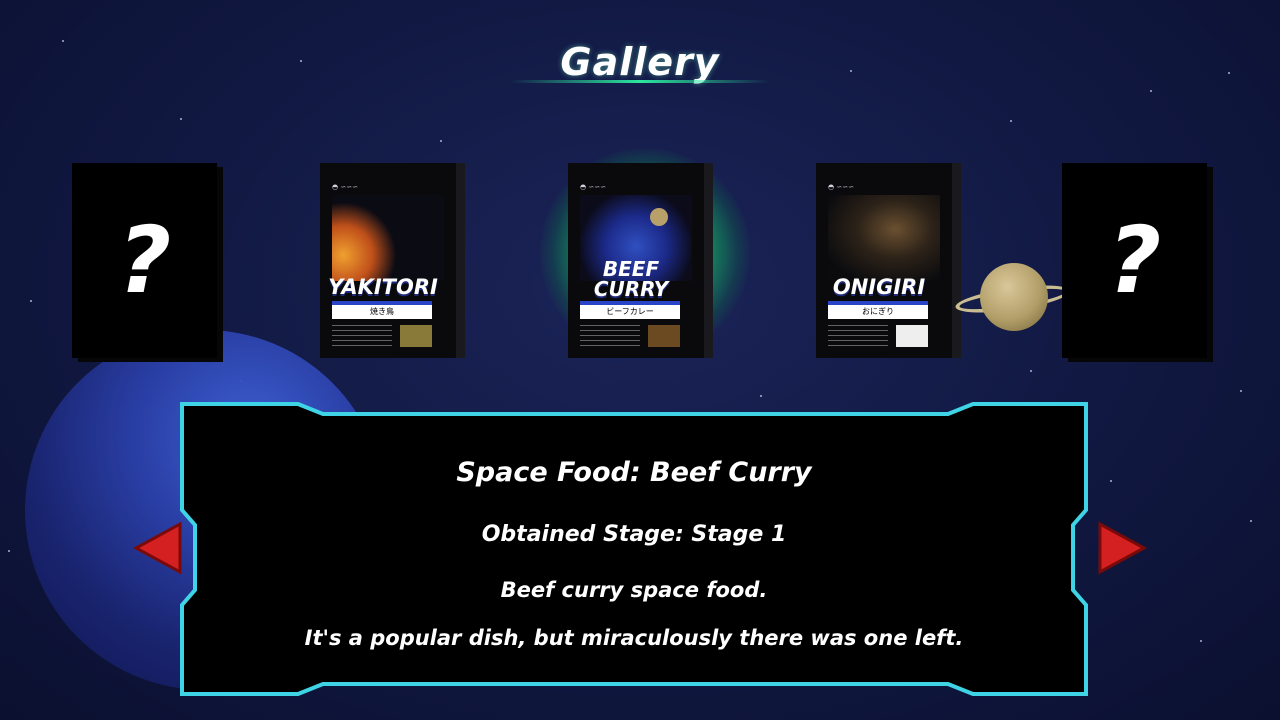  Describe the element at coordinates (631, 269) in the screenshot. I see `card-name-line1: BEEF` at that location.